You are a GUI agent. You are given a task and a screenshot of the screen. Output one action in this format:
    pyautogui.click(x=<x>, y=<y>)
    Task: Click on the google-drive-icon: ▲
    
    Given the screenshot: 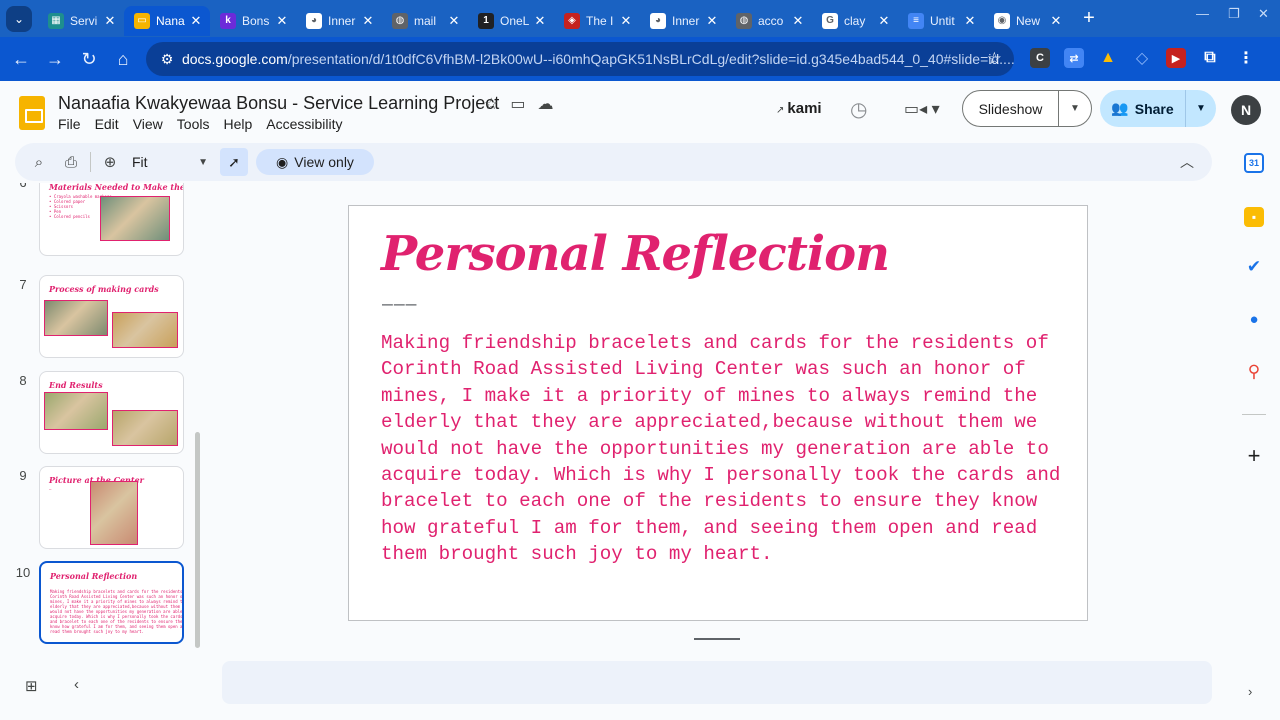 What is the action you would take?
    pyautogui.click(x=1108, y=58)
    